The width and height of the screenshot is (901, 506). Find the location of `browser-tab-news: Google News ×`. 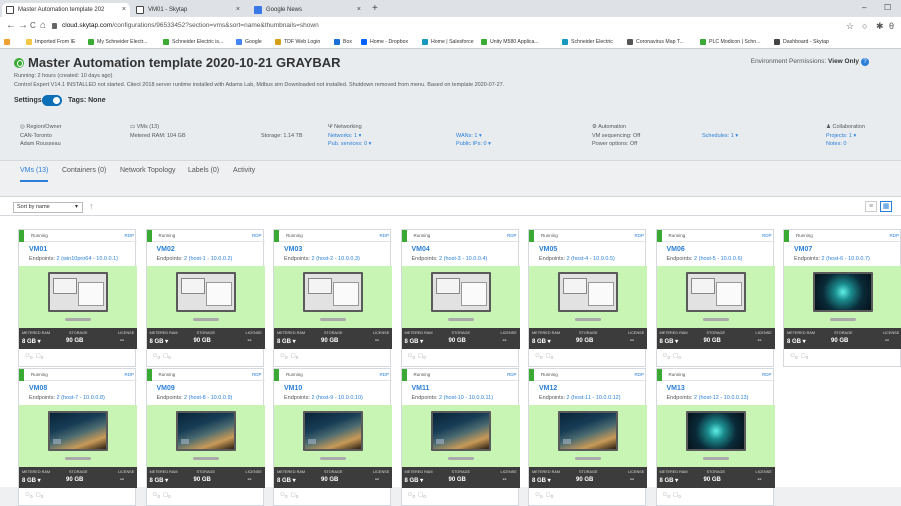

browser-tab-news: Google News × is located at coordinates (307, 10).